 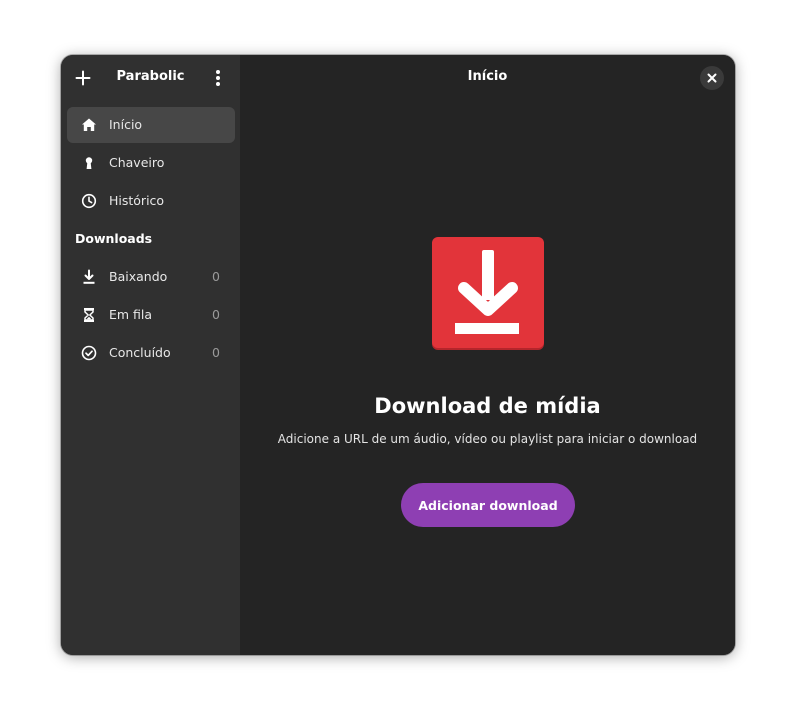 I want to click on sidebar-item-chaveiro: Chaveiro, so click(x=151, y=163).